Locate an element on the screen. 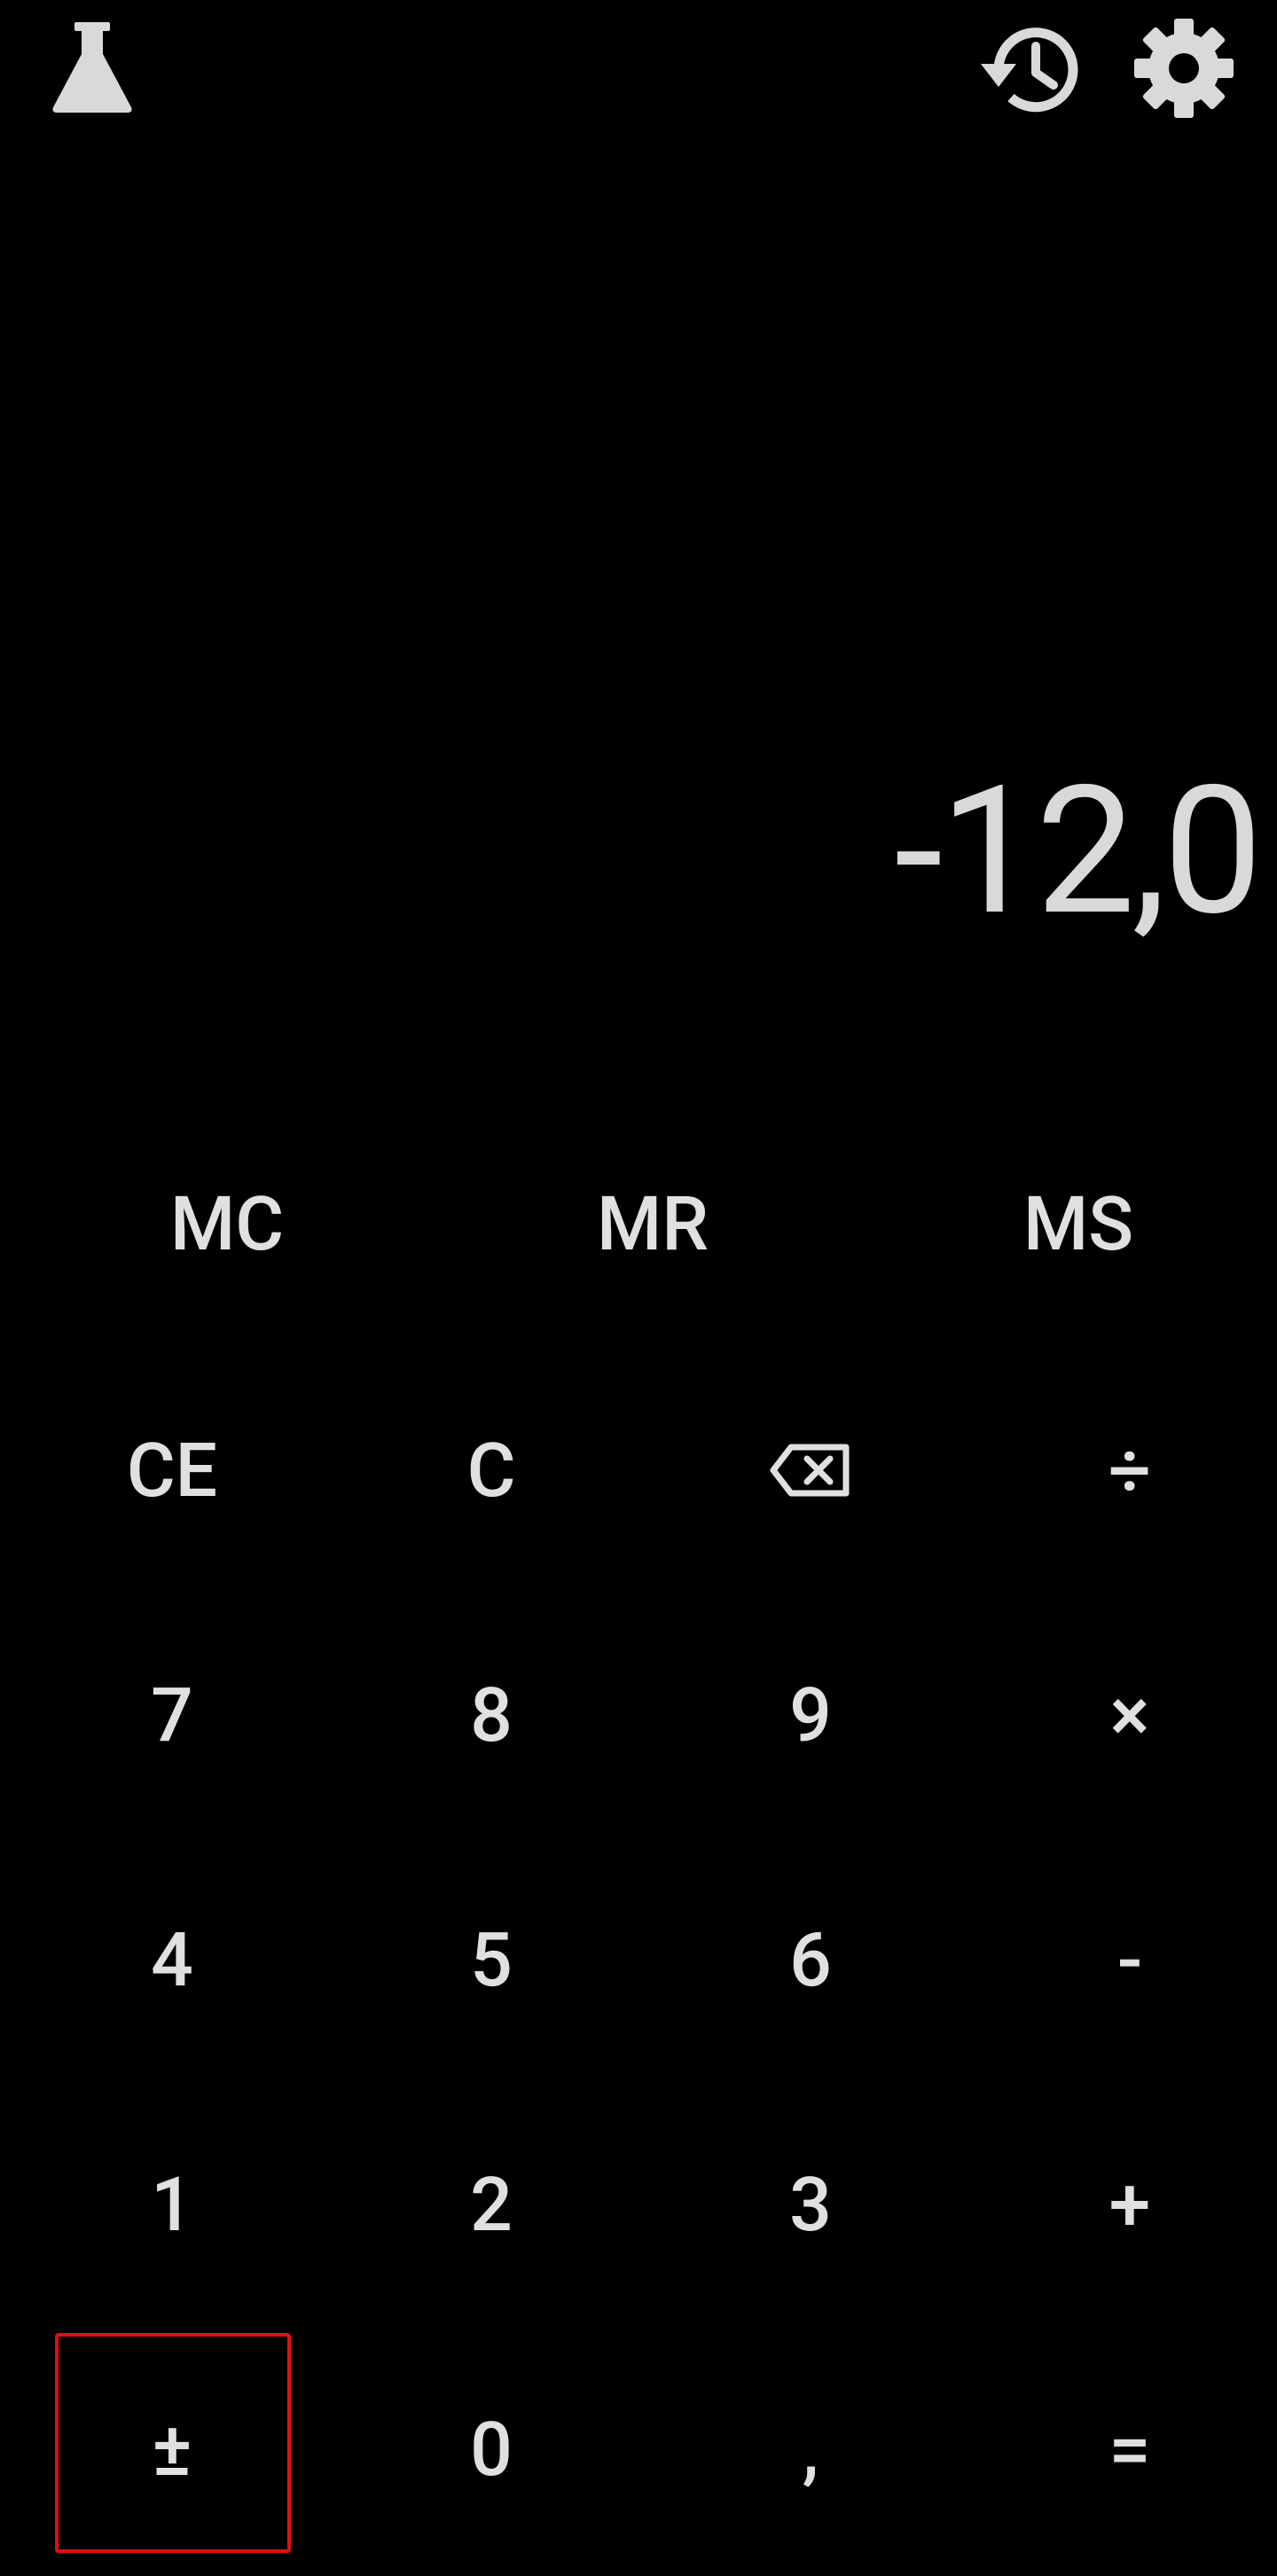  history-button is located at coordinates (1029, 70).